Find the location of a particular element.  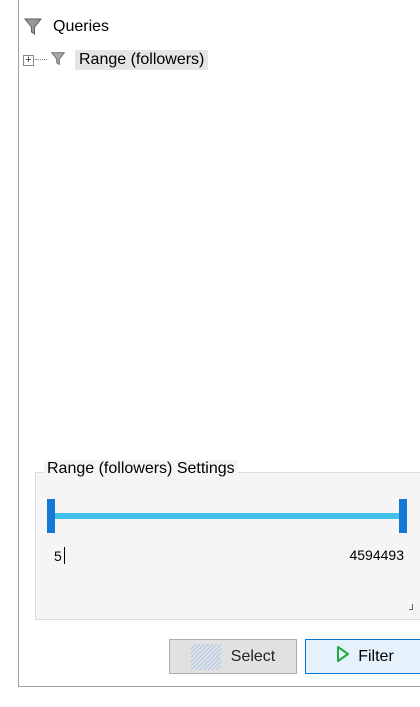

filter-button-label: Filter is located at coordinates (376, 656).